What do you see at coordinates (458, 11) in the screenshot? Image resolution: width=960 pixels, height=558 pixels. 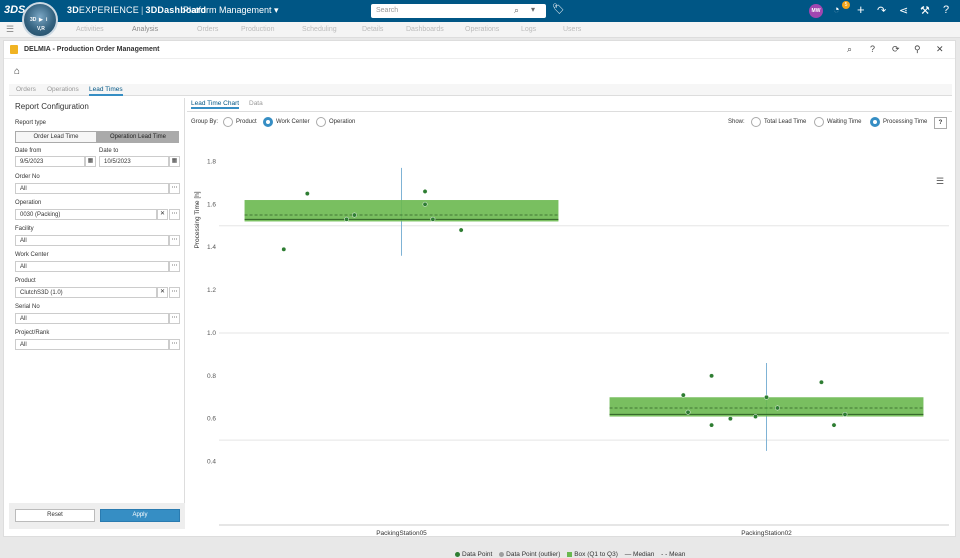 I see `search-input: Search ⌕ ▾` at bounding box center [458, 11].